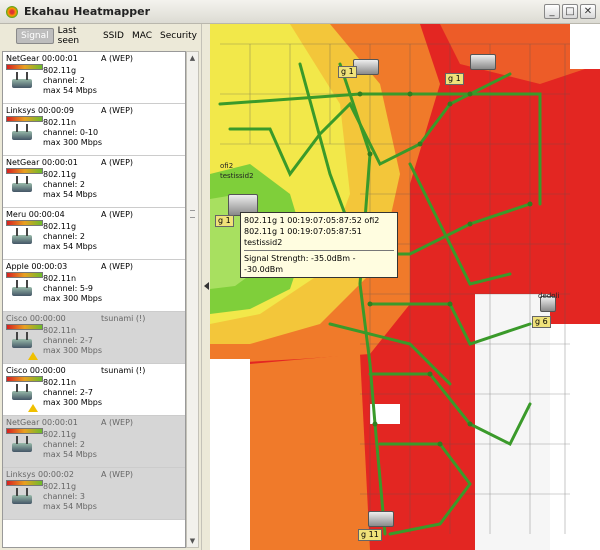 This screenshot has height=550, width=600. What do you see at coordinates (64, 496) in the screenshot?
I see `ap-channel: channel: 3` at bounding box center [64, 496].